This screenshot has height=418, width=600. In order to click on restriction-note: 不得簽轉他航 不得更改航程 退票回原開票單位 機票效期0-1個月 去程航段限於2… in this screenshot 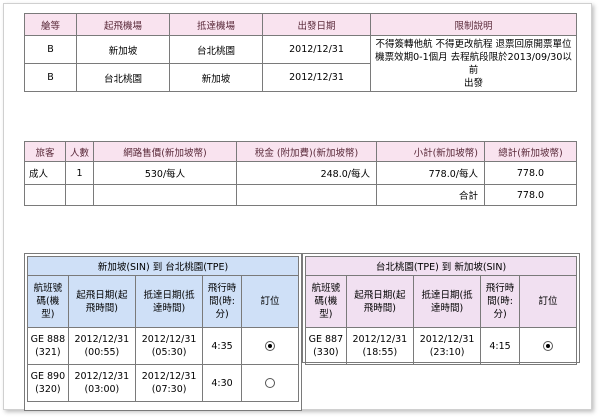, I will do `click(473, 63)`.